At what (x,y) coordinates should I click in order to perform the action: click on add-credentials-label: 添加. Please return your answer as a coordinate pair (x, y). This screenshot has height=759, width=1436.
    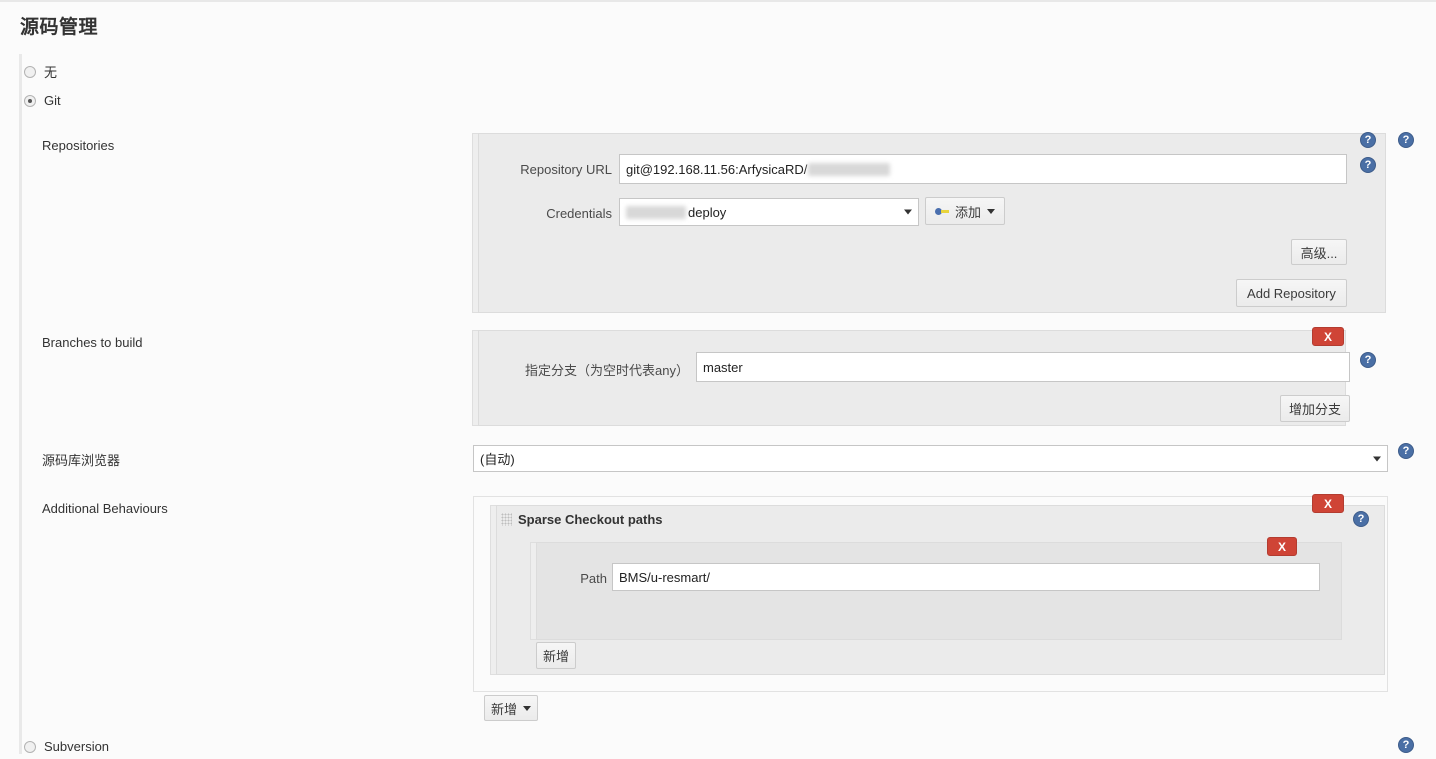
    Looking at the image, I should click on (968, 212).